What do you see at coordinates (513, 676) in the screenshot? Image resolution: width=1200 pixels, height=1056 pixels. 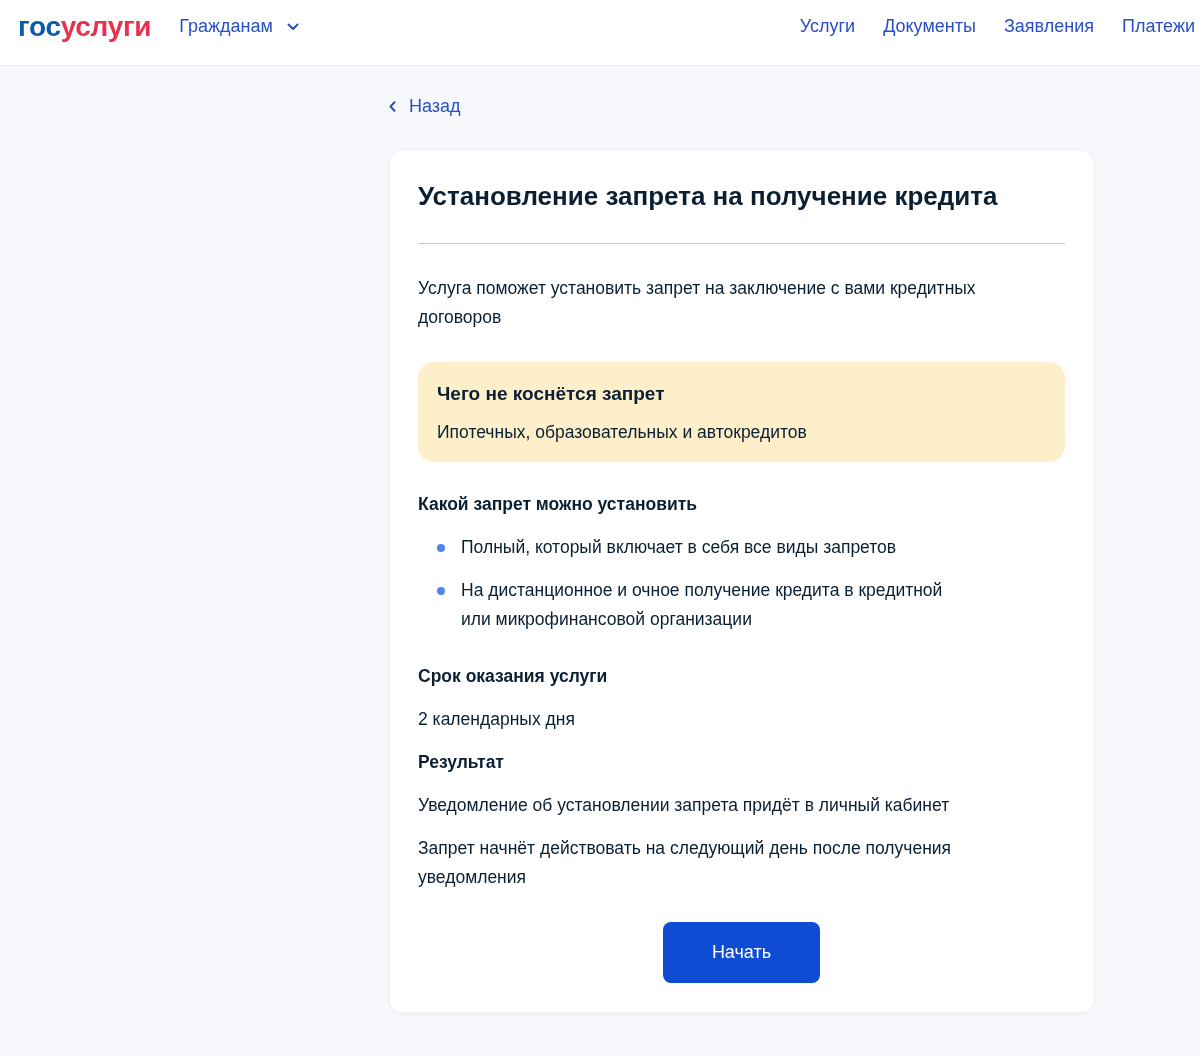 I see `section-heading: Срок оказания услуги` at bounding box center [513, 676].